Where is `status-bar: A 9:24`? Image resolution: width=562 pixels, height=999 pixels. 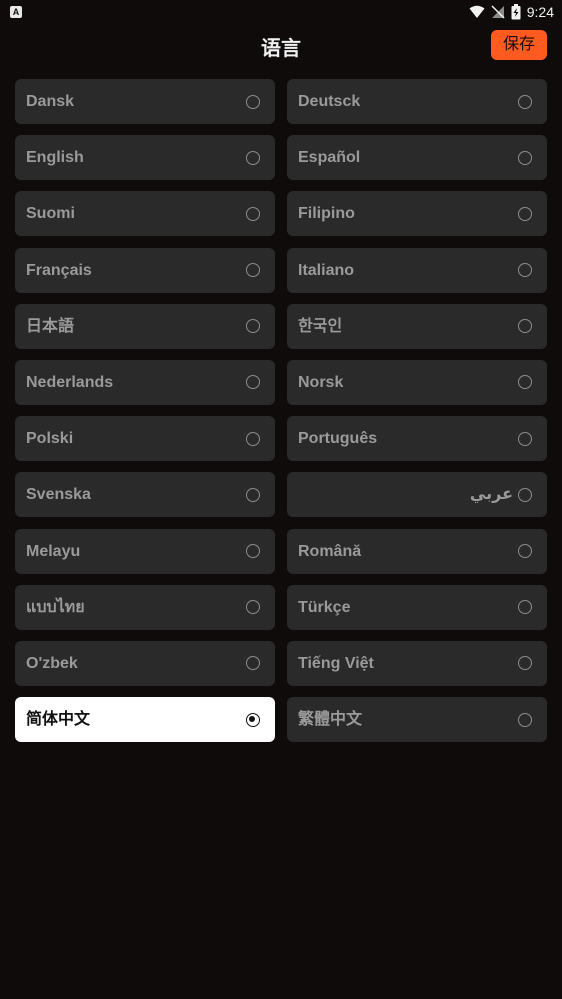 status-bar: A 9:24 is located at coordinates (281, 12).